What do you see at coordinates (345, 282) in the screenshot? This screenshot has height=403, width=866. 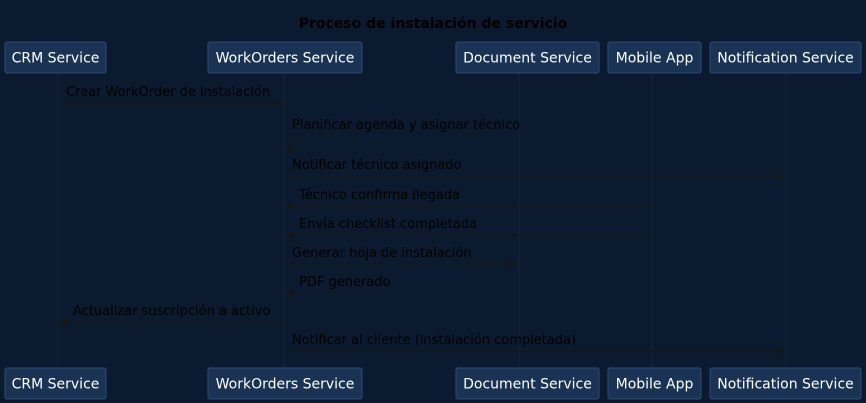 I see `message-label: PDF generado` at bounding box center [345, 282].